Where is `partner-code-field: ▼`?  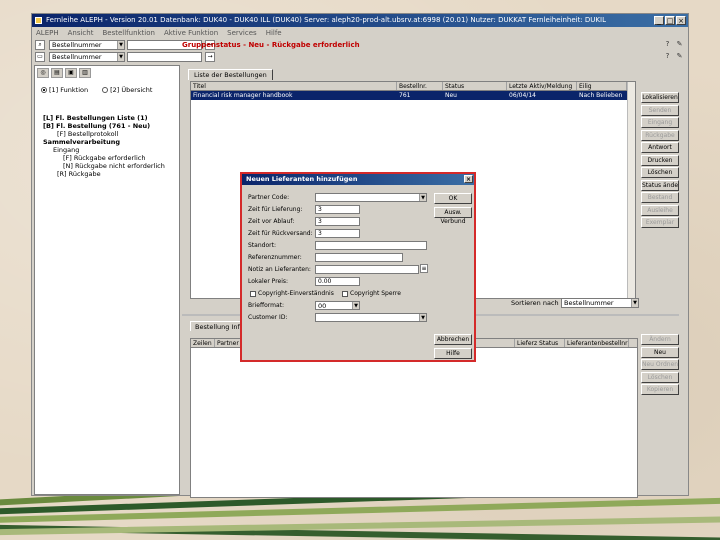
partner-code-field: ▼ is located at coordinates (371, 197).